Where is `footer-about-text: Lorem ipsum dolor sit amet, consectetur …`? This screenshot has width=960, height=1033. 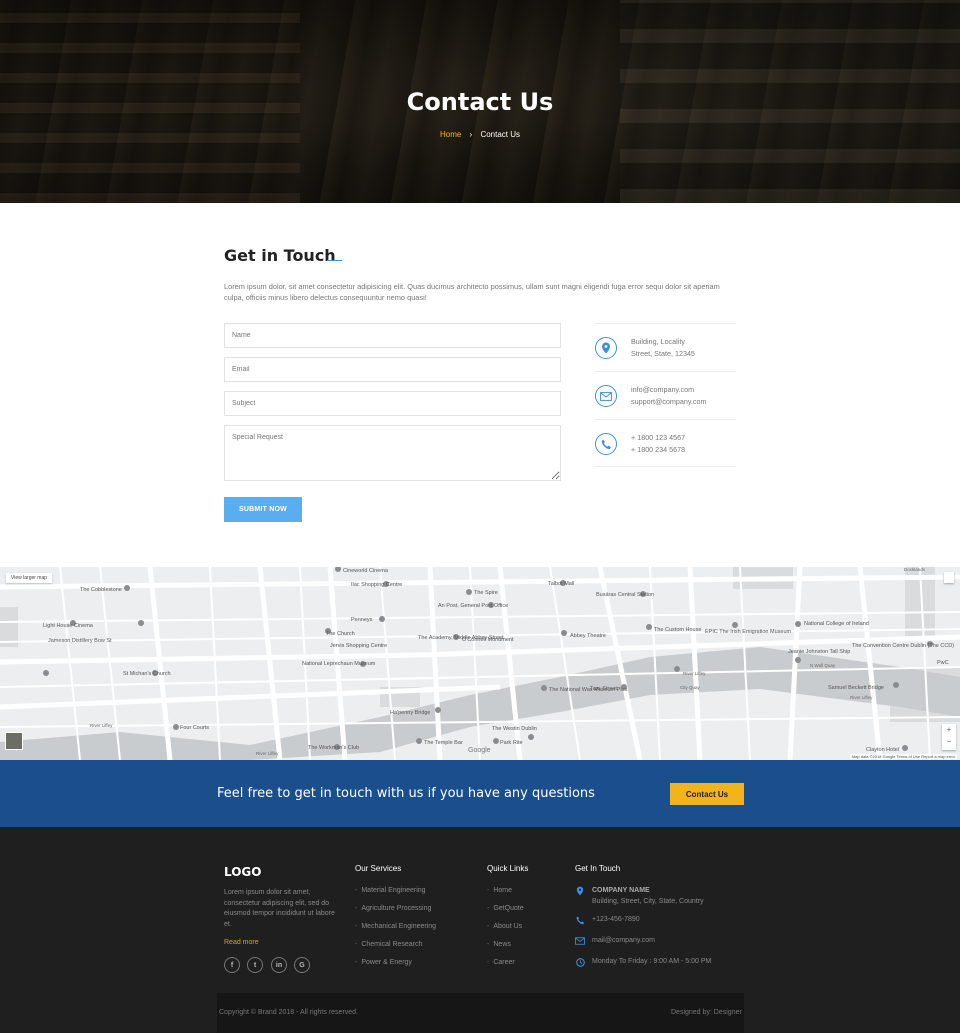
footer-about-text: Lorem ipsum dolor sit amet, consectetur … is located at coordinates (279, 908).